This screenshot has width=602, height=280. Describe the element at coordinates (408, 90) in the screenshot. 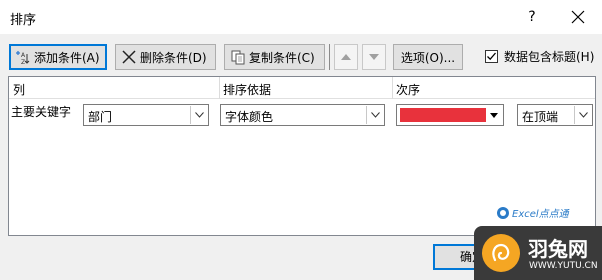

I see `header-order: 次序` at that location.